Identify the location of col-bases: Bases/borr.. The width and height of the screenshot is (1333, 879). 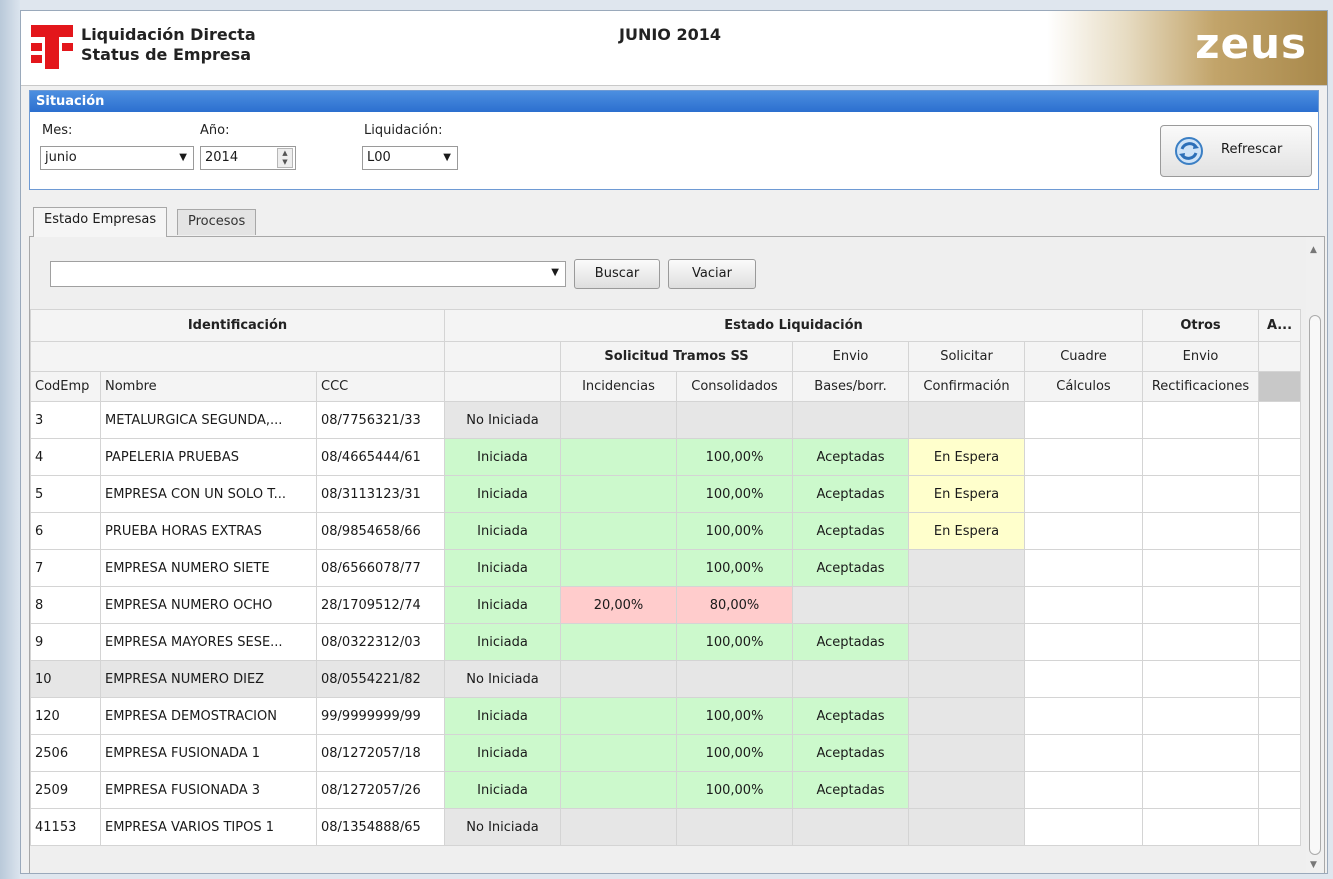
(850, 386).